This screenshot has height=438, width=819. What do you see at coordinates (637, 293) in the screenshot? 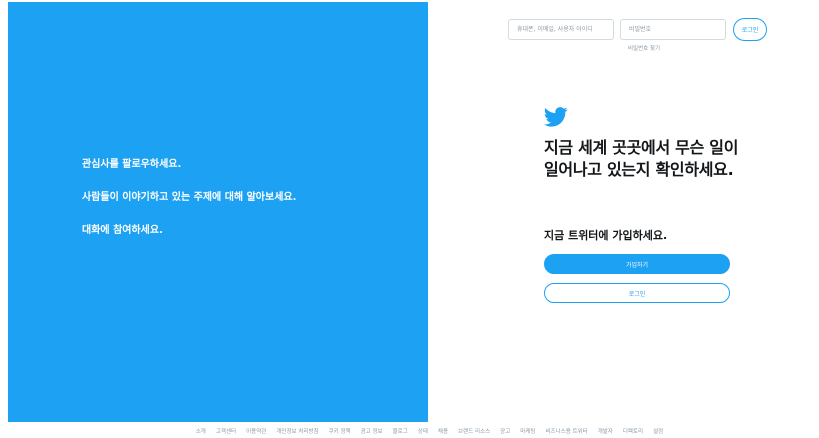
I see `login-button: 로그인` at bounding box center [637, 293].